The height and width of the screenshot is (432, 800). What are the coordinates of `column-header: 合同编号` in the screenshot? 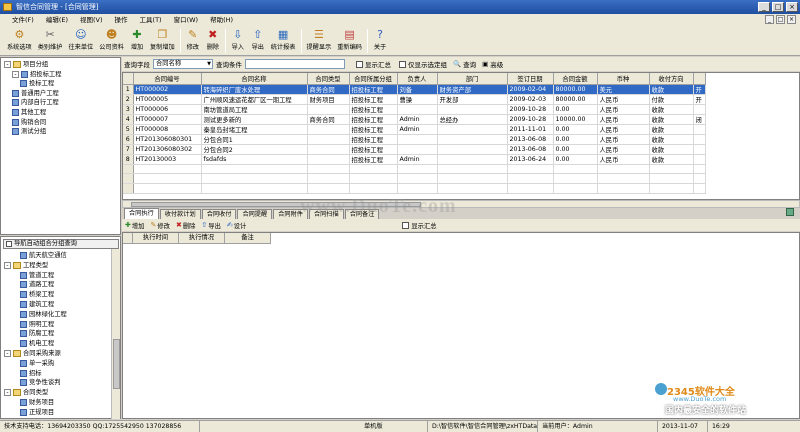 It's located at (167, 79).